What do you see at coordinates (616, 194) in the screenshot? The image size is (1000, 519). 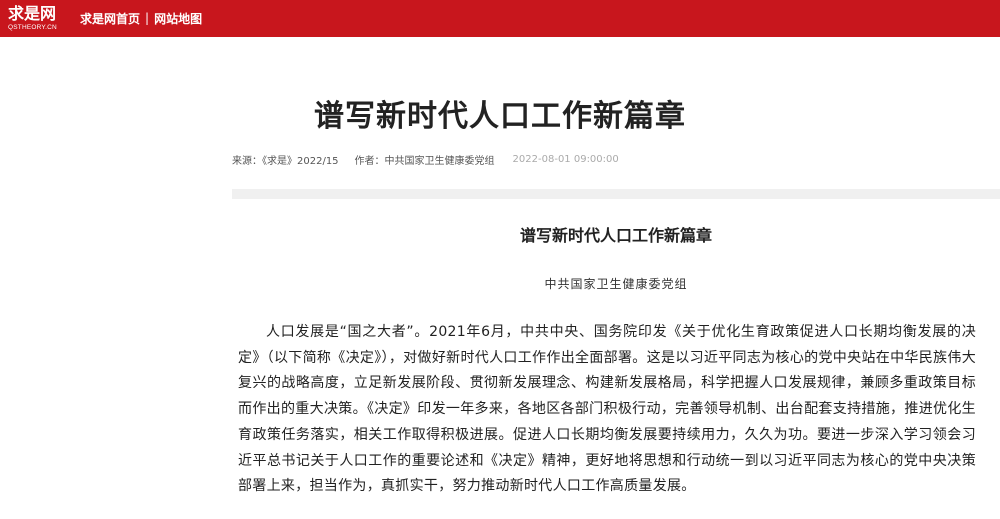 I see `section-divider` at bounding box center [616, 194].